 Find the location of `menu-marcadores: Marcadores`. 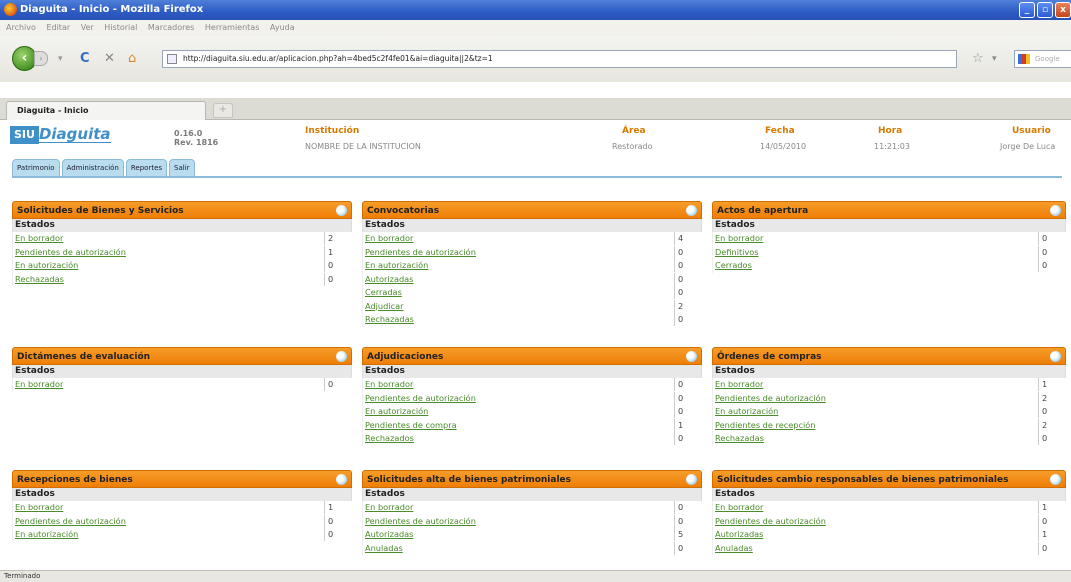

menu-marcadores: Marcadores is located at coordinates (171, 27).